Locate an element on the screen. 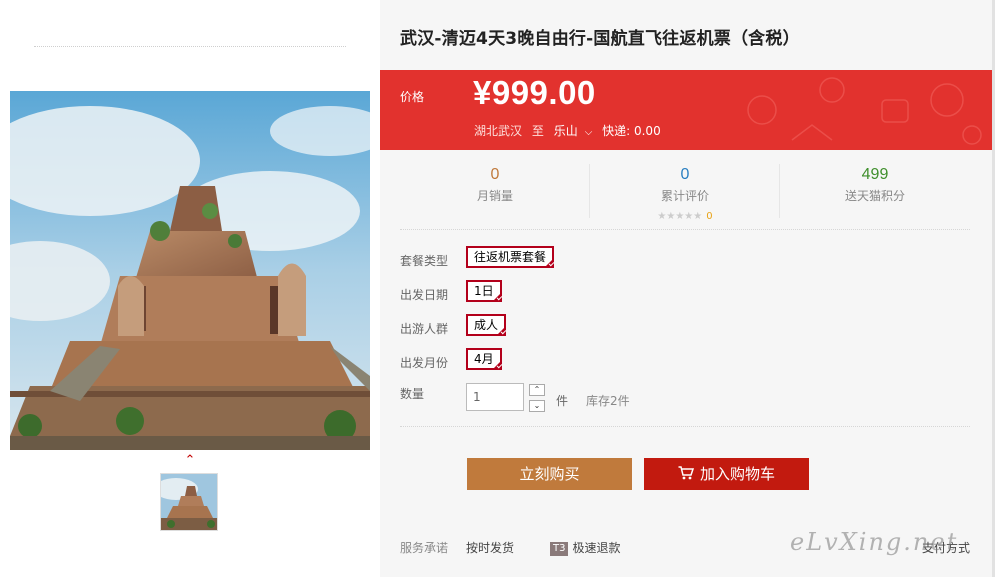 The height and width of the screenshot is (577, 995). departure-date-option-selected: 1日 is located at coordinates (484, 291).